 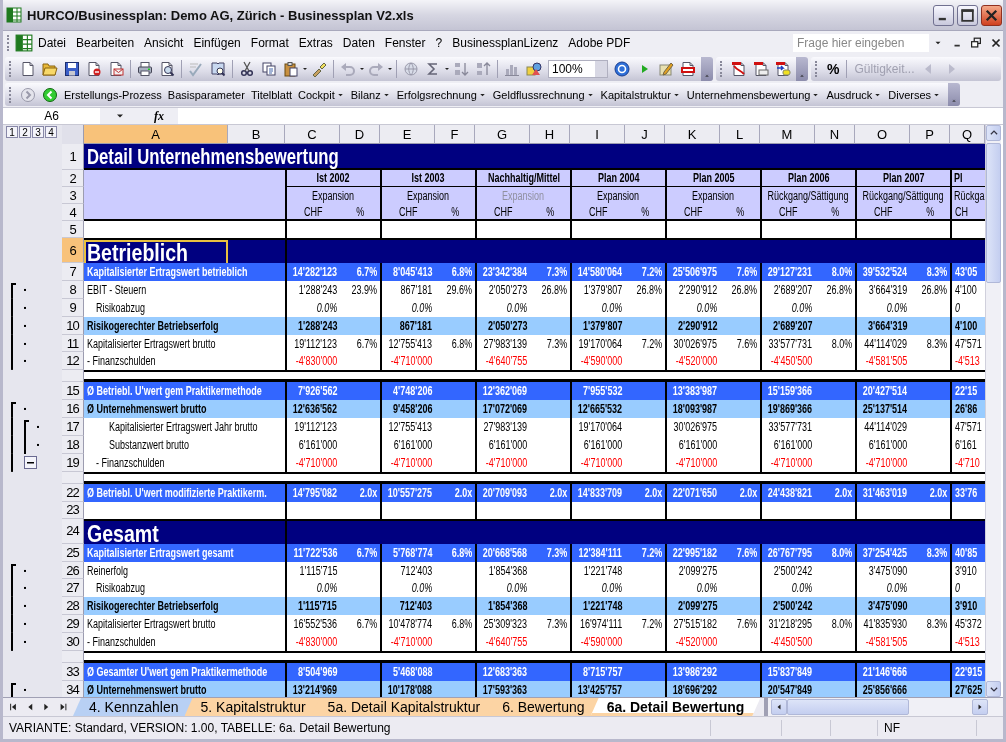 What do you see at coordinates (483, 68) in the screenshot?
I see `sort-descending-icon` at bounding box center [483, 68].